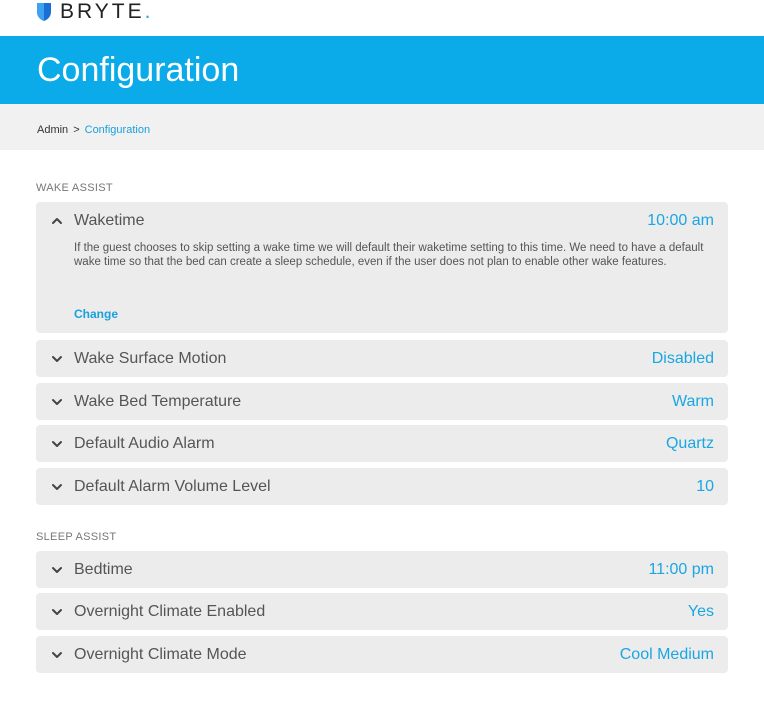 This screenshot has width=764, height=706. What do you see at coordinates (96, 314) in the screenshot?
I see `waketime-change-link: Change` at bounding box center [96, 314].